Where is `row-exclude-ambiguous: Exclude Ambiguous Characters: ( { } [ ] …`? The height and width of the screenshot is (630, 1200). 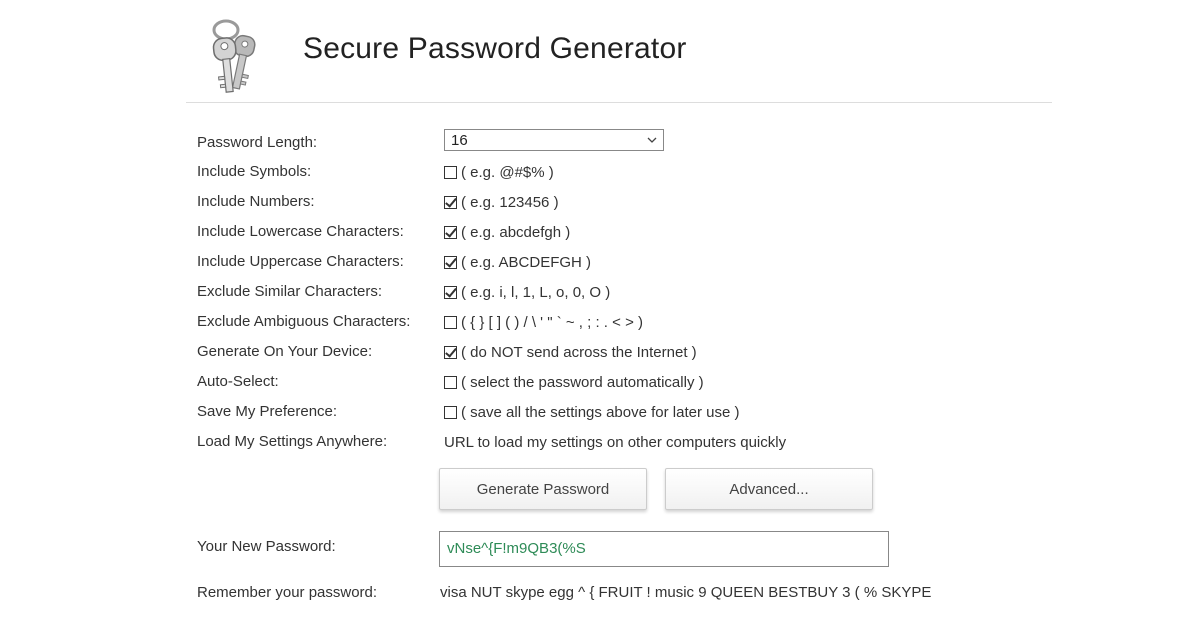
row-exclude-ambiguous: Exclude Ambiguous Characters: ( { } [ ] … is located at coordinates (627, 322).